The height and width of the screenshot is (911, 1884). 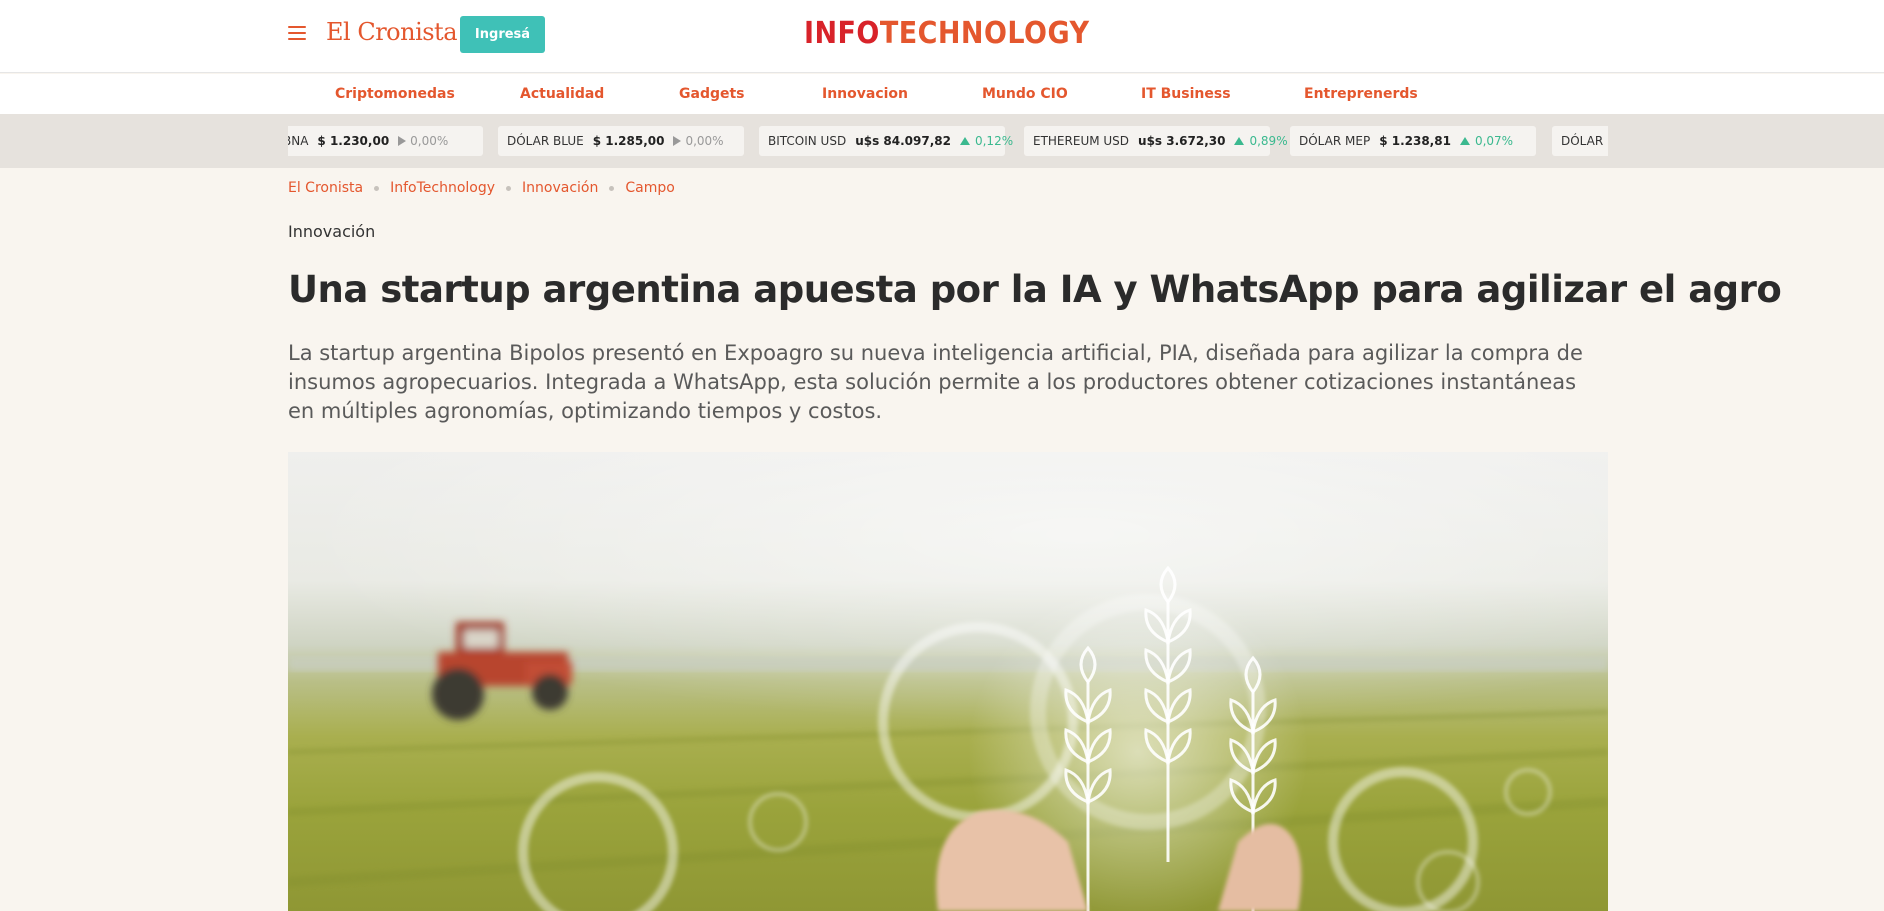 I want to click on ticker-value: u$s 84.097,82, so click(x=903, y=141).